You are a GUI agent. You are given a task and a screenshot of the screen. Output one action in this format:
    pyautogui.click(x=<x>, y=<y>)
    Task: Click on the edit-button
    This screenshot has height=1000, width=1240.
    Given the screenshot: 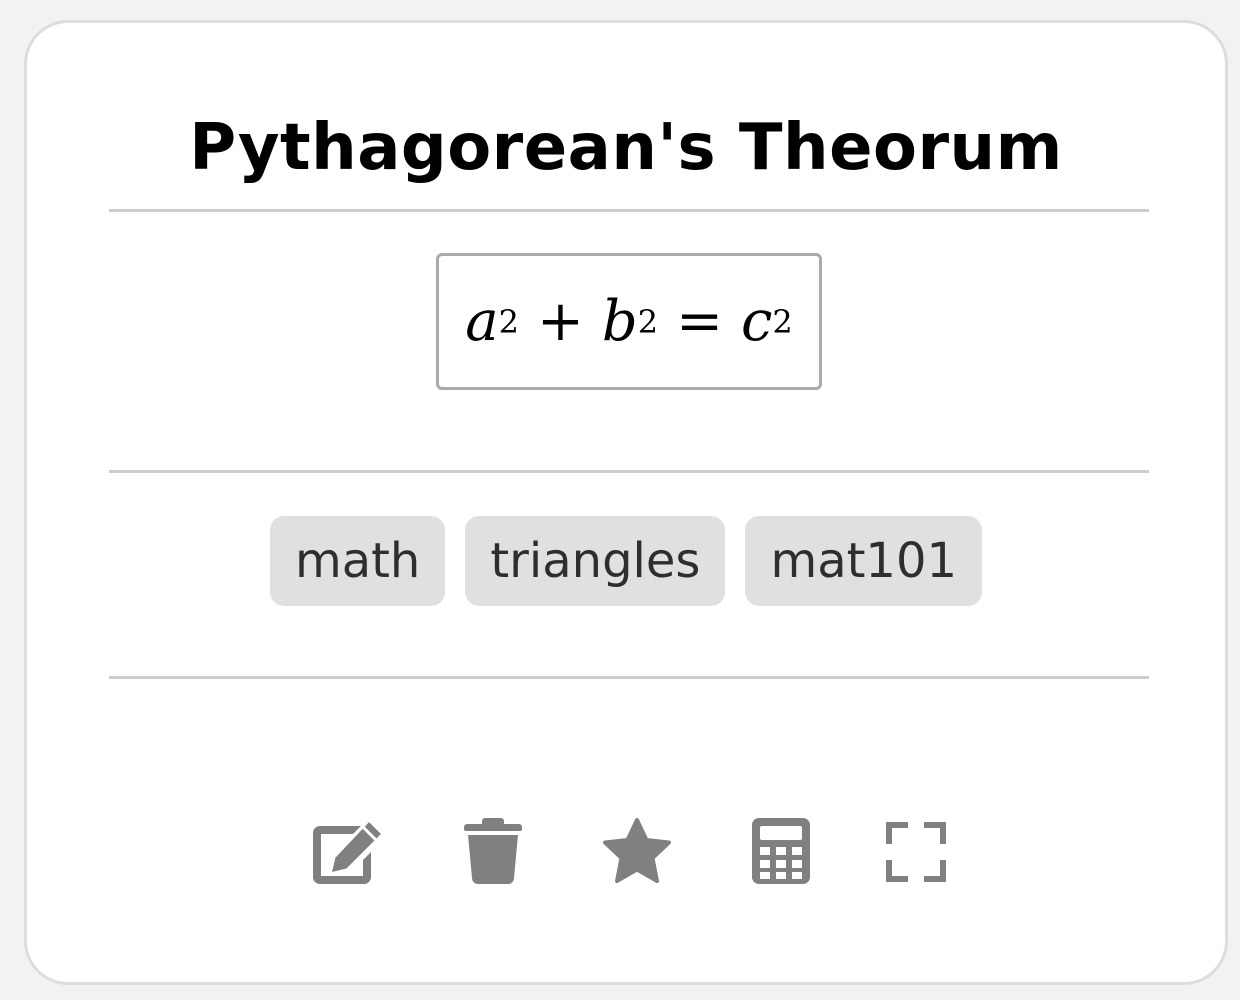 What is the action you would take?
    pyautogui.click(x=349, y=852)
    